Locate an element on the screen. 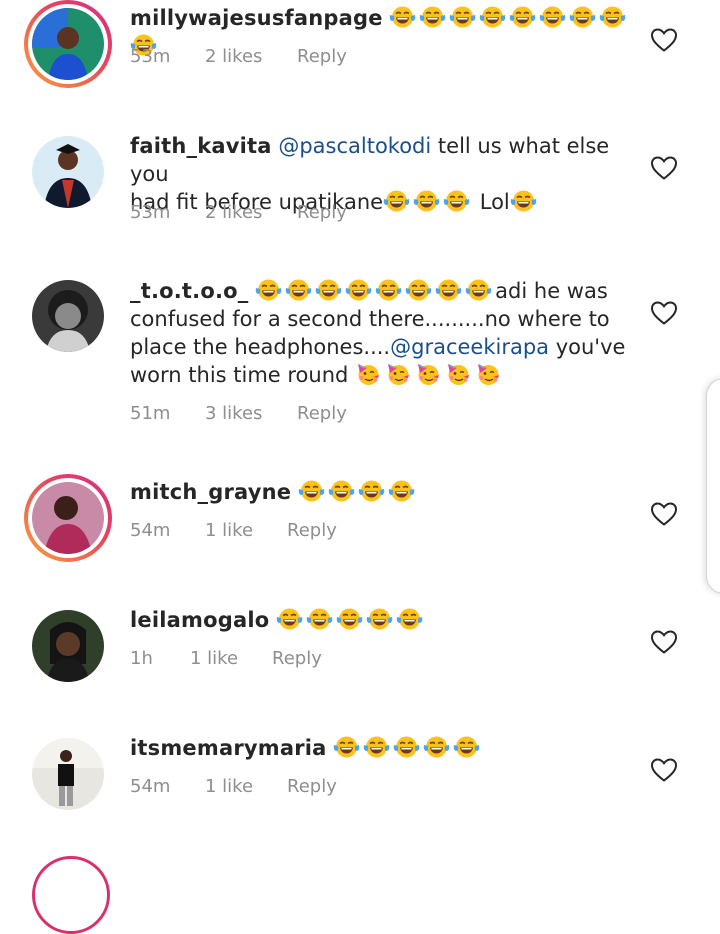 Image resolution: width=720 pixels, height=934 pixels. timestamp: 1h is located at coordinates (141, 658).